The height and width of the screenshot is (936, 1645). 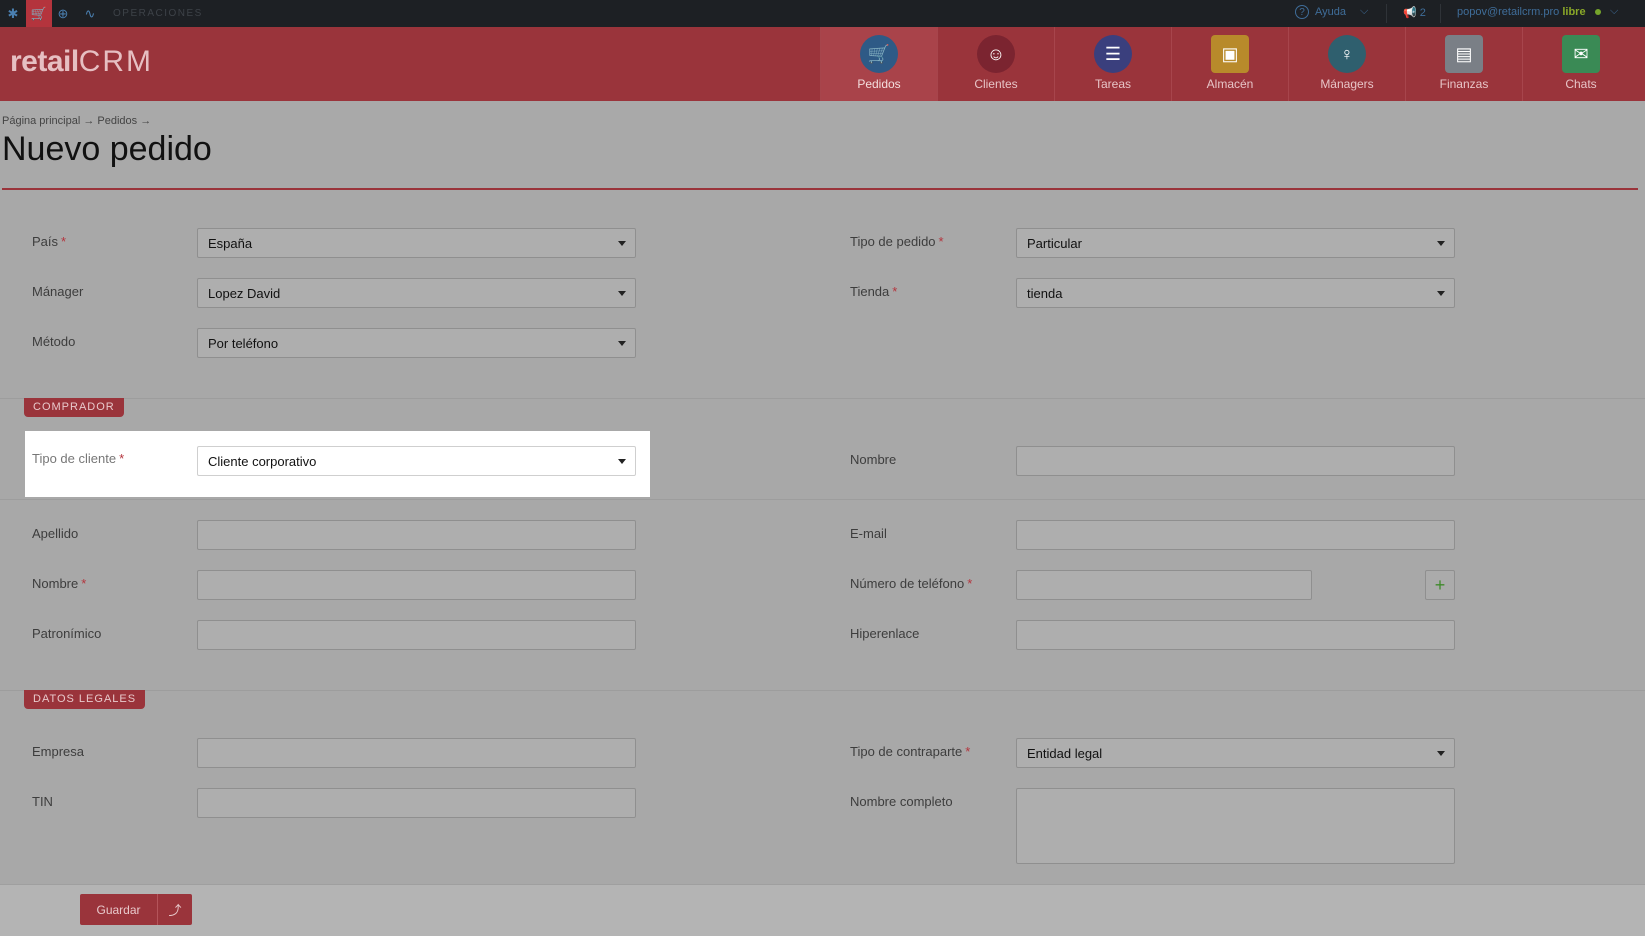 I want to click on tin-label: TIN, so click(x=42, y=801).